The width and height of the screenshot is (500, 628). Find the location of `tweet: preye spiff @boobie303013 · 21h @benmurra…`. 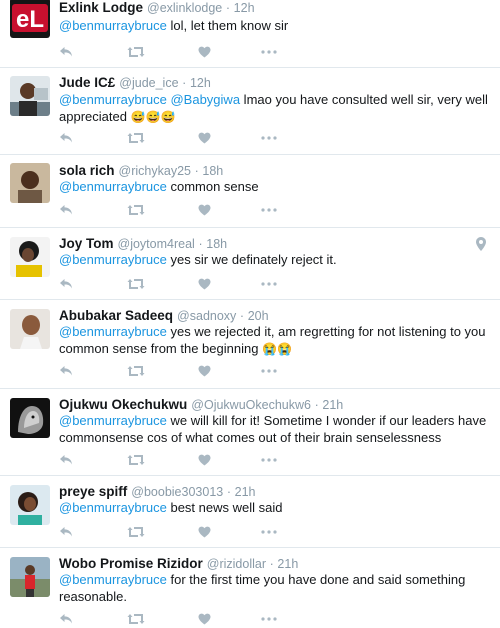

tweet: preye spiff @boobie303013 · 21h @benmurra… is located at coordinates (250, 512).